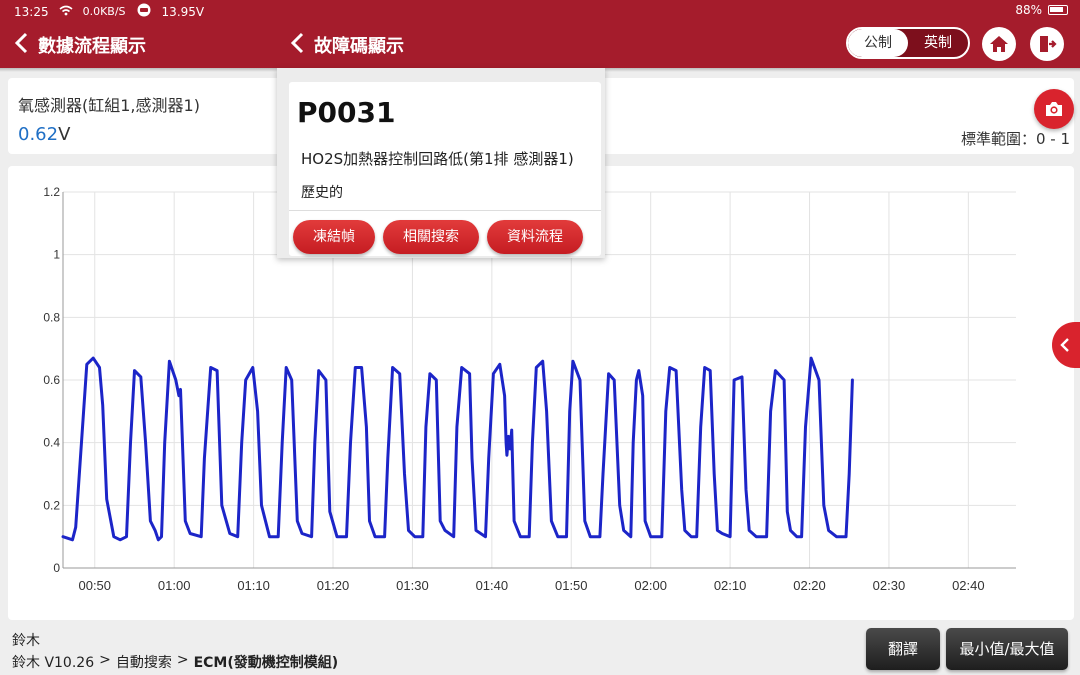 This screenshot has height=675, width=1080. What do you see at coordinates (51, 443) in the screenshot?
I see `y-tick-label: 0.4` at bounding box center [51, 443].